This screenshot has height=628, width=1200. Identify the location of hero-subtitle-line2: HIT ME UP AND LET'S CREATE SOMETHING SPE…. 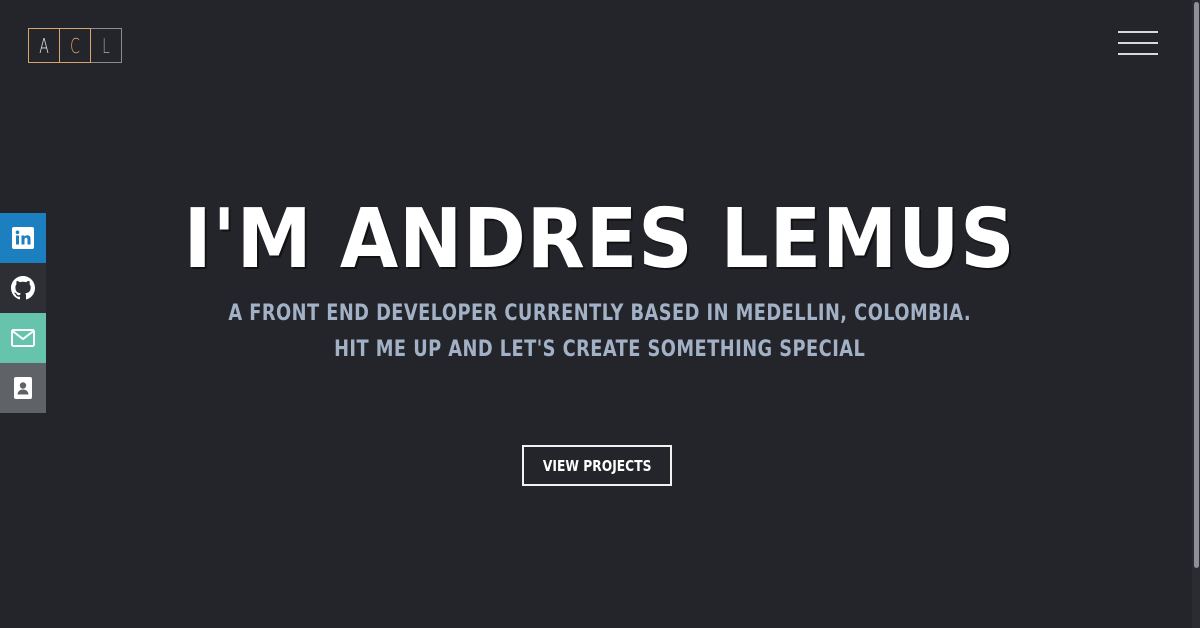
(600, 349).